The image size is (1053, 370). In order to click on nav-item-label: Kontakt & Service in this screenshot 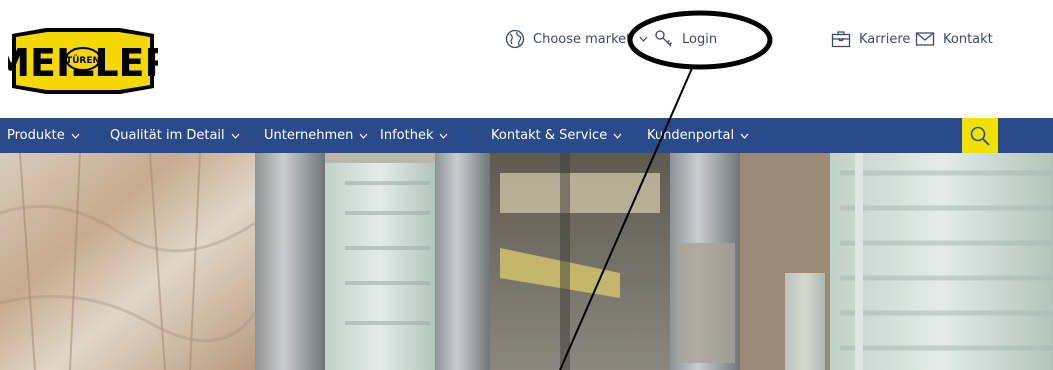, I will do `click(549, 135)`.